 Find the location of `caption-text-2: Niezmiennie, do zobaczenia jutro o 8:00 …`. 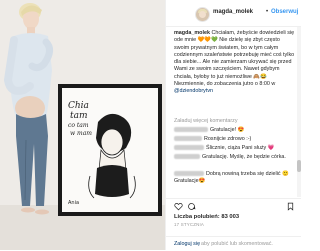

caption-text-2: Niezmiennie, do zobaczenia jutro o 8:00 … is located at coordinates (225, 84).